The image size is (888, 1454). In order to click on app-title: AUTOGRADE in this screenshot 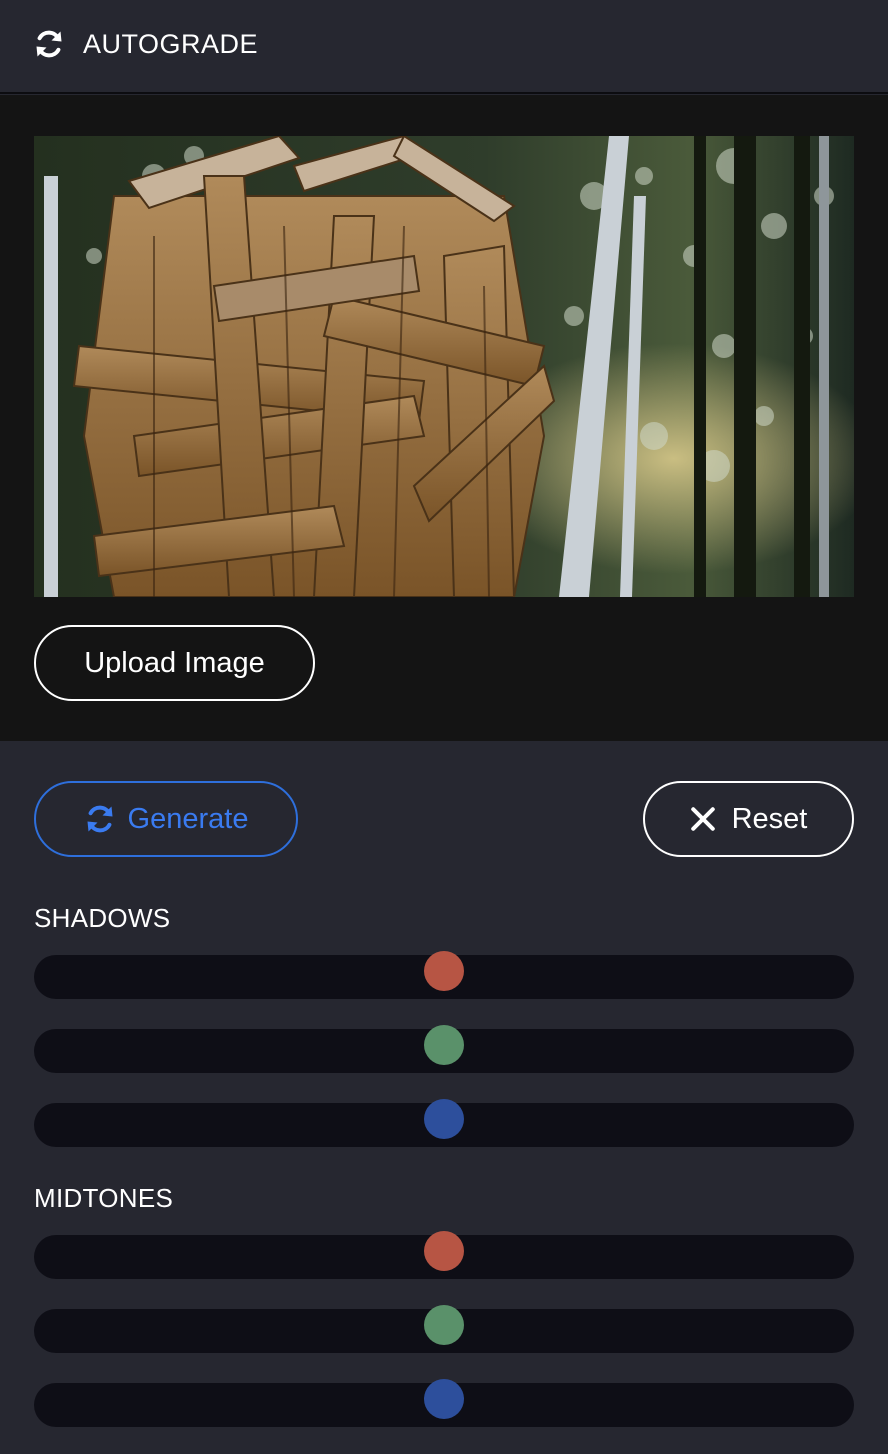, I will do `click(171, 44)`.